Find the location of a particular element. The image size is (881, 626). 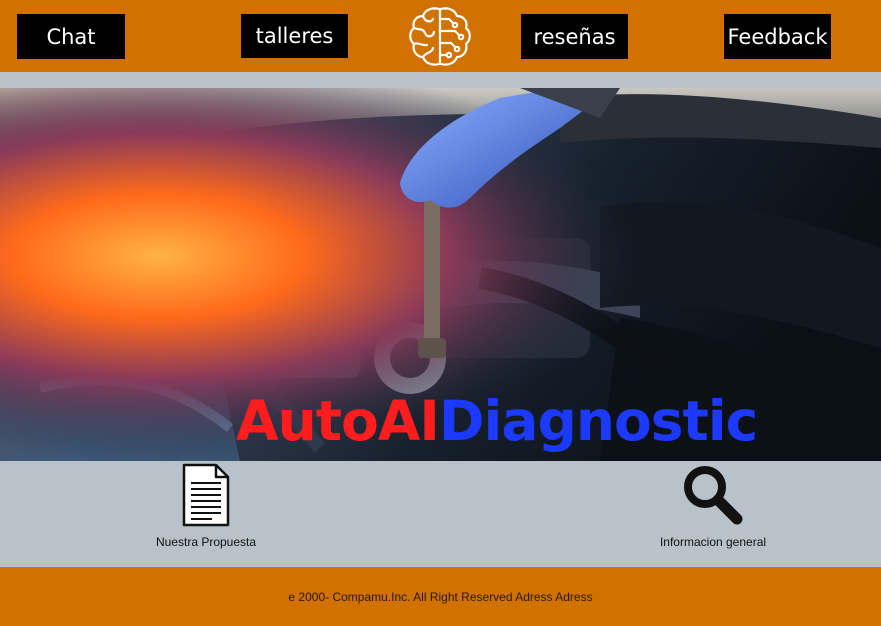

informacion-general-label: Informacion general is located at coordinates (713, 542).